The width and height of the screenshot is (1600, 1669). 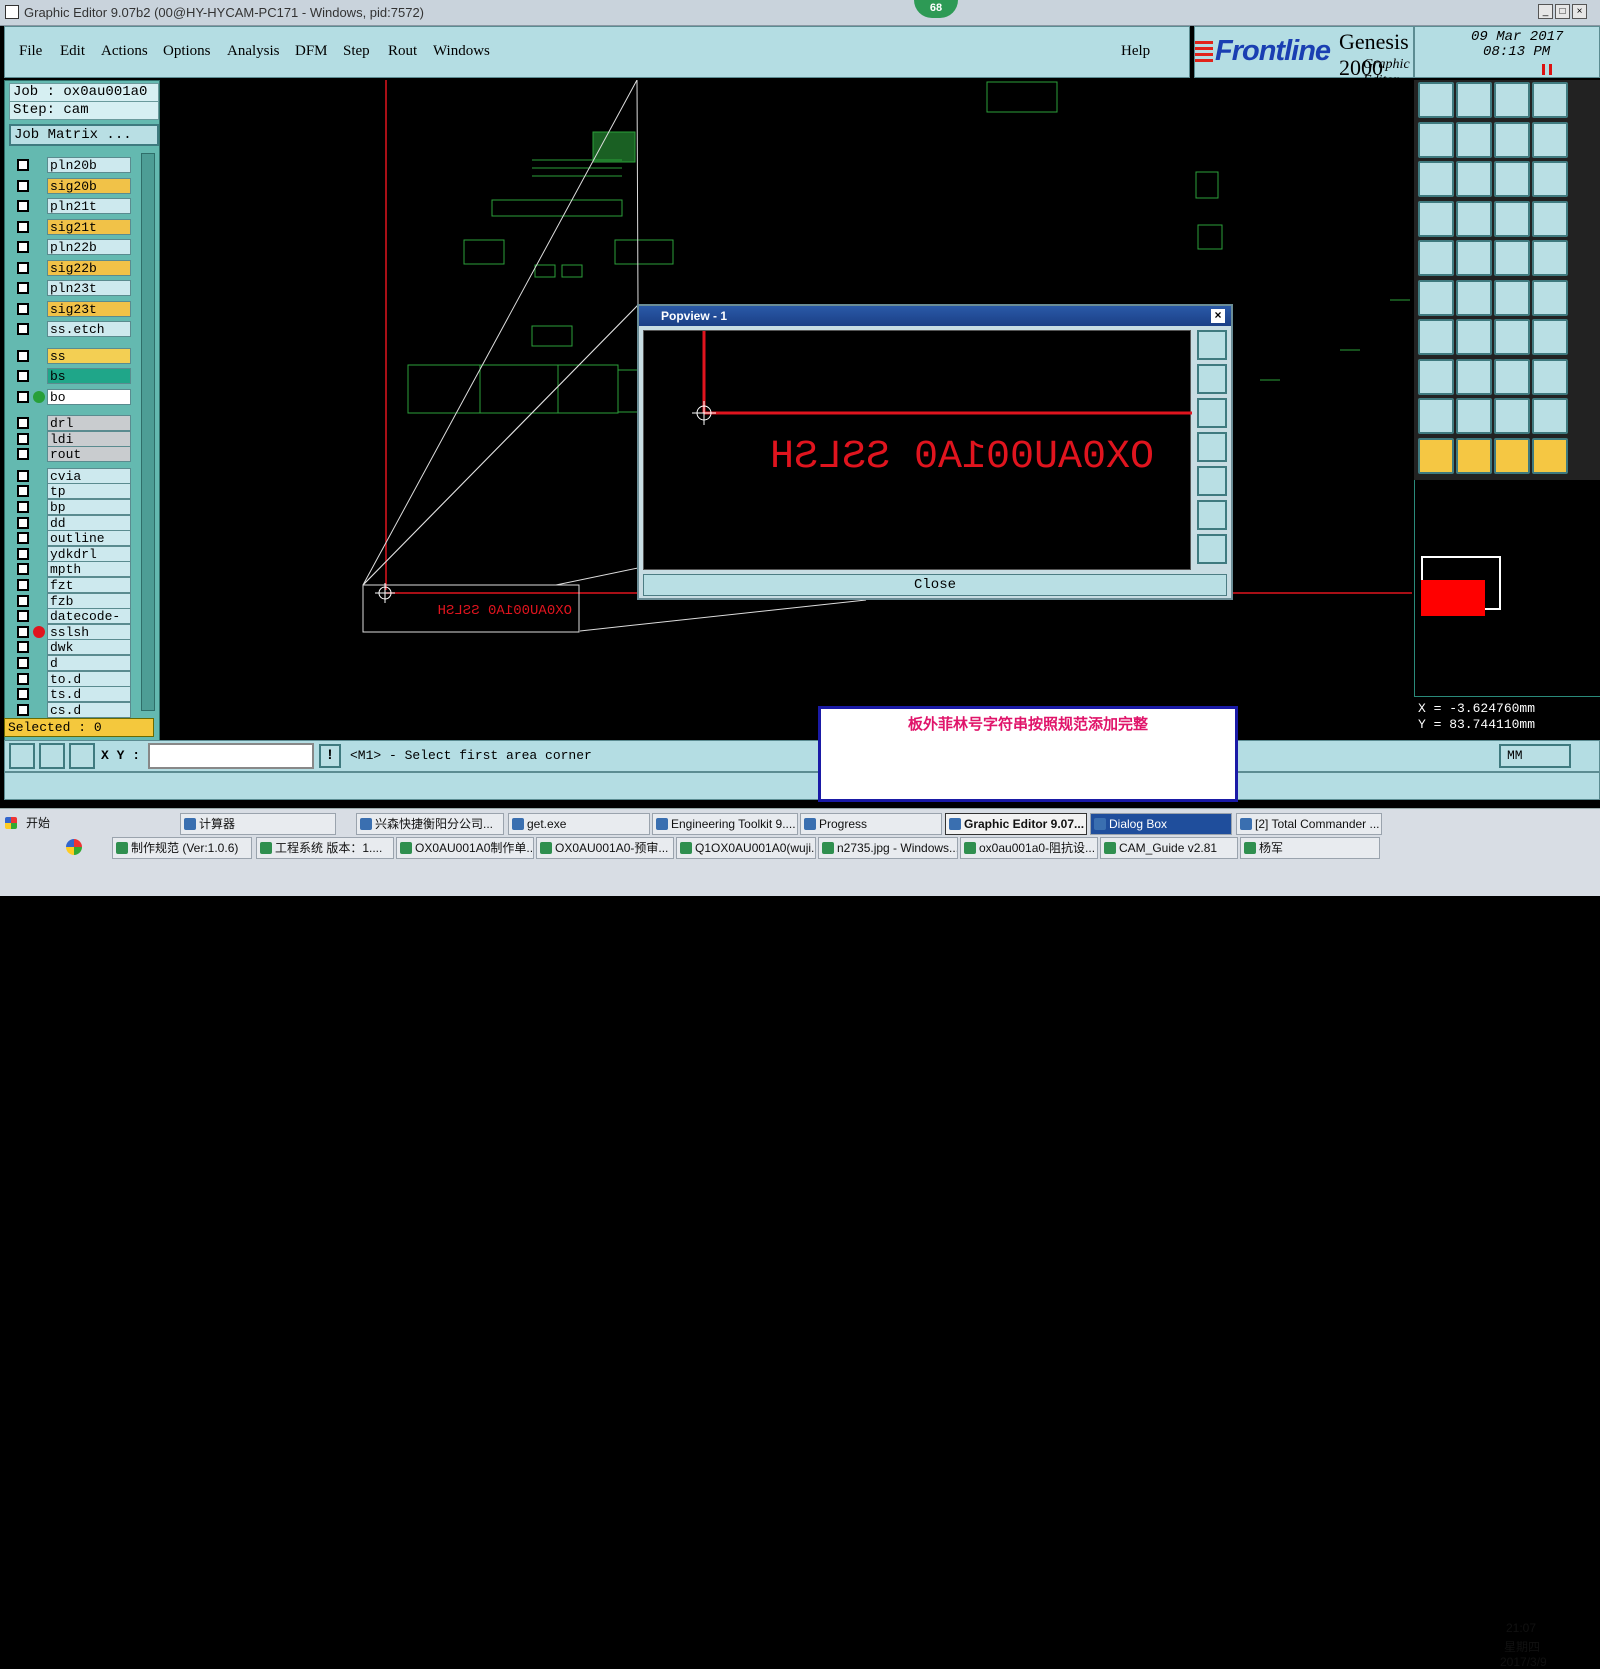 What do you see at coordinates (89, 678) in the screenshot?
I see `layer-name: to.d` at bounding box center [89, 678].